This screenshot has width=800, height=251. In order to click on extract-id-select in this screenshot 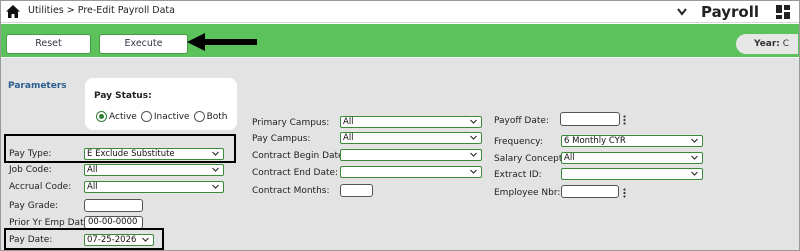, I will do `click(632, 174)`.